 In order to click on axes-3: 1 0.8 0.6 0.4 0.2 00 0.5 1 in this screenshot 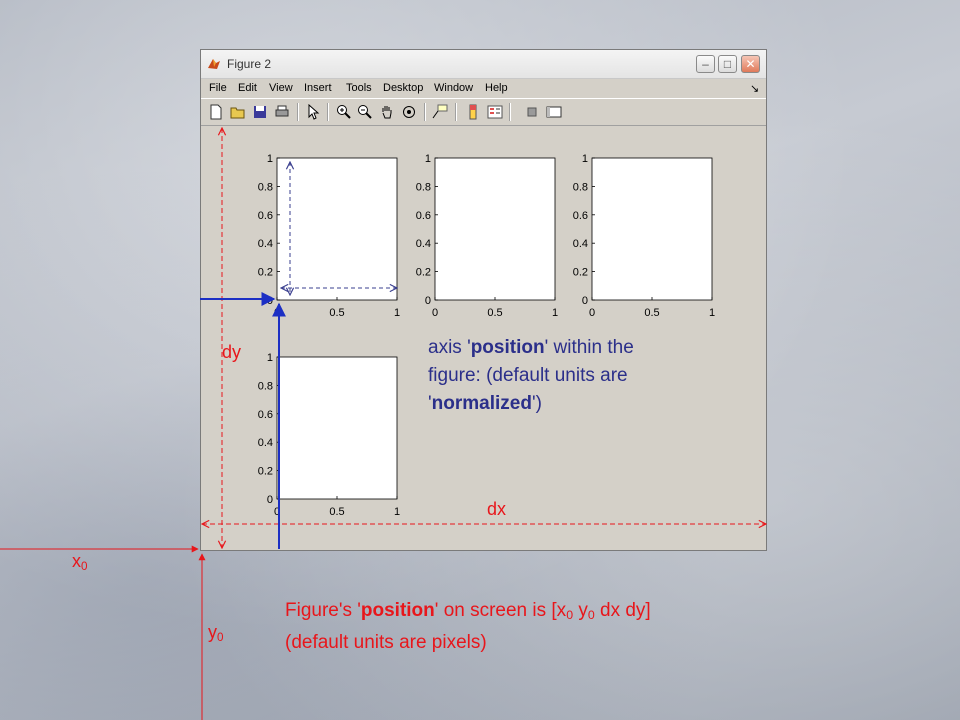, I will do `click(644, 236)`.